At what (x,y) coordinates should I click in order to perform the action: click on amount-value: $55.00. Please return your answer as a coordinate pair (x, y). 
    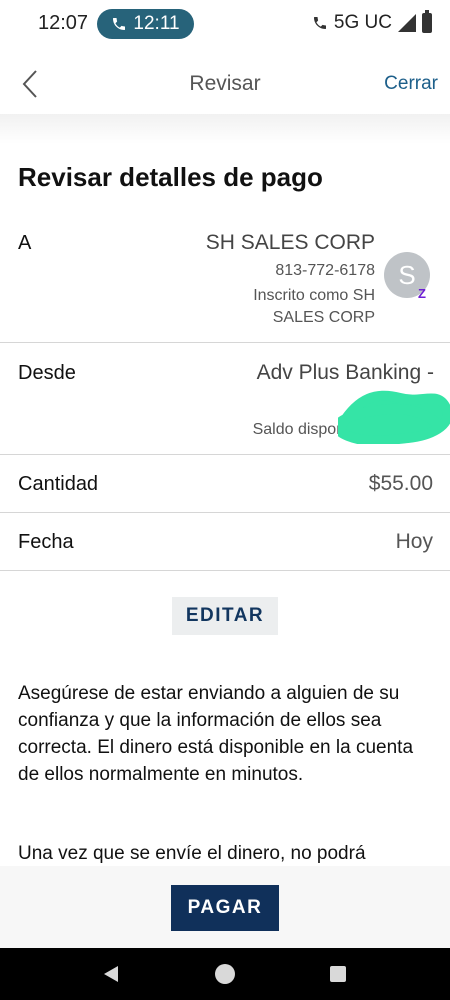
    Looking at the image, I should click on (400, 483).